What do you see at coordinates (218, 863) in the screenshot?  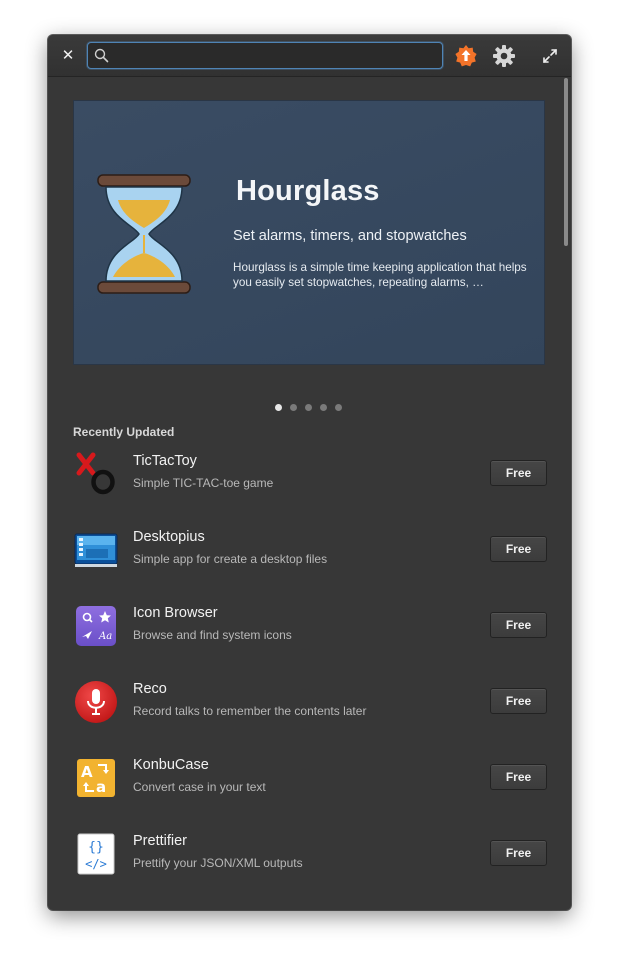 I see `app-summary: Prettify your JSON/XML outputs` at bounding box center [218, 863].